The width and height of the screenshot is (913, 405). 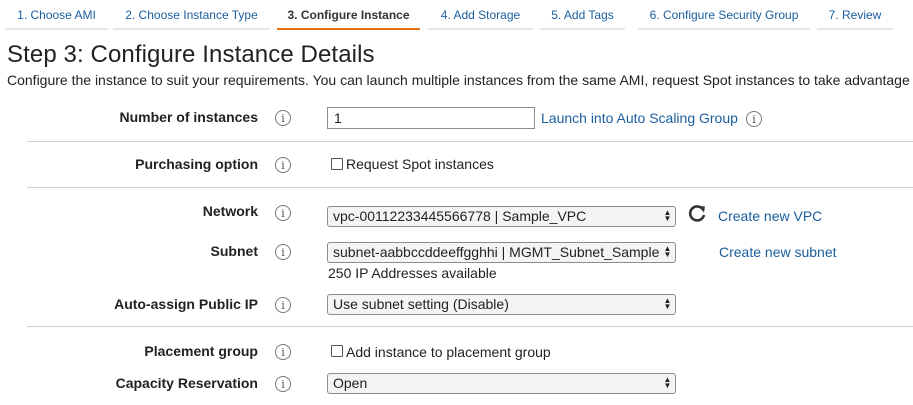 What do you see at coordinates (186, 304) in the screenshot?
I see `auto-assign-public-ip-label: Auto-assign Public IP` at bounding box center [186, 304].